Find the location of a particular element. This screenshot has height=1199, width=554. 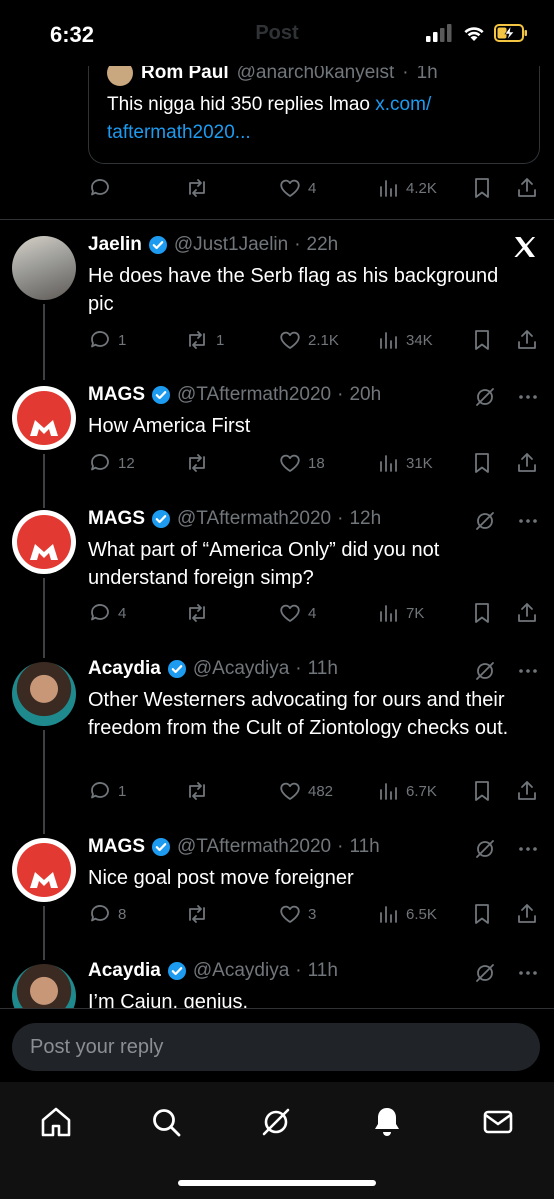

reply-button: 4 is located at coordinates (107, 613).